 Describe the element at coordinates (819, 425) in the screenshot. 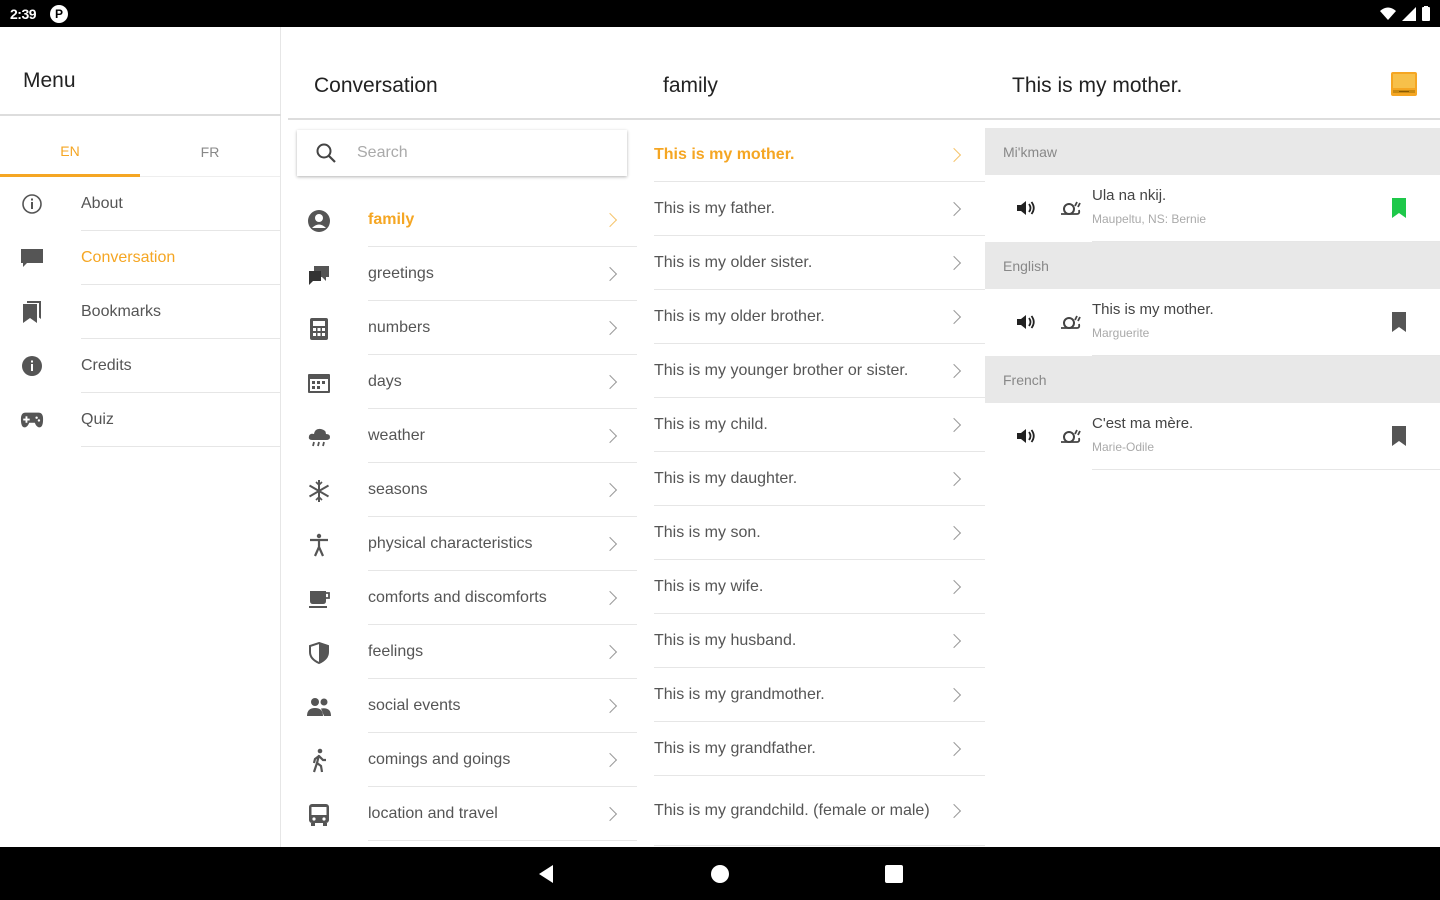

I see `phrase-item: This is my child.` at that location.